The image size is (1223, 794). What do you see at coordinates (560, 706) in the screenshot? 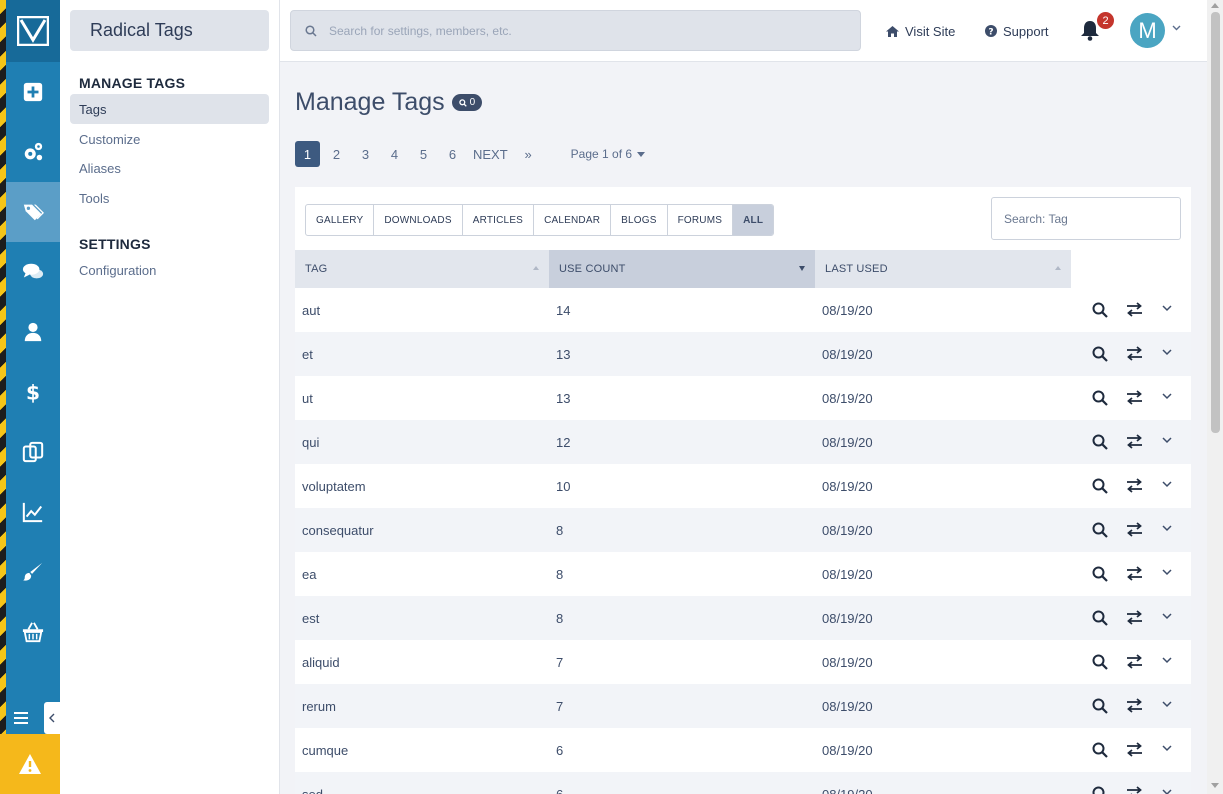
I see `use-count: 7` at bounding box center [560, 706].